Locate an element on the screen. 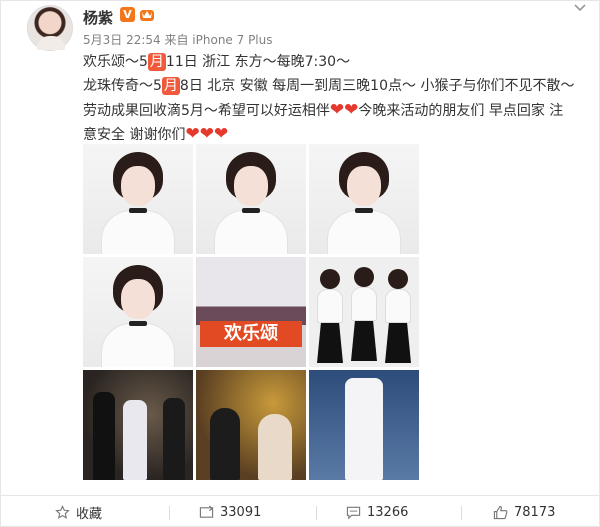 The image size is (600, 527). post-meta: 5月3日 22:54 来自 iPhone 7 Plus is located at coordinates (178, 40).